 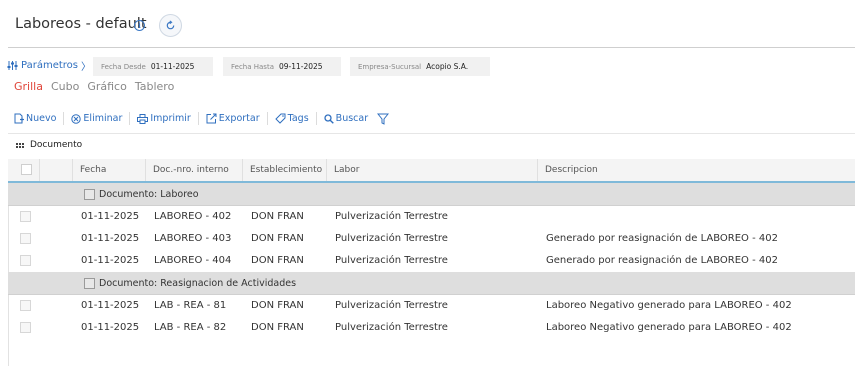 I want to click on select-all-checkbox, so click(x=26, y=169).